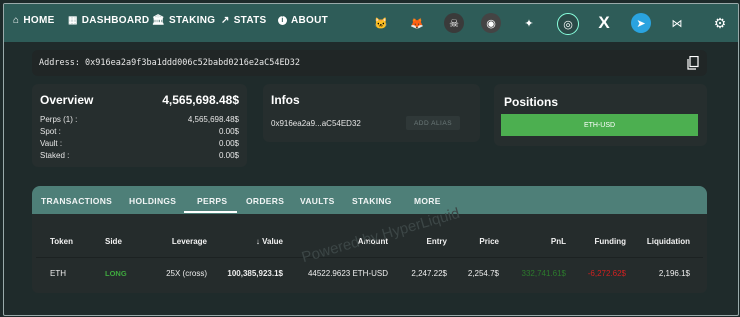 This screenshot has height=317, width=740. What do you see at coordinates (200, 100) in the screenshot?
I see `overview-total: 4,565,698.48$` at bounding box center [200, 100].